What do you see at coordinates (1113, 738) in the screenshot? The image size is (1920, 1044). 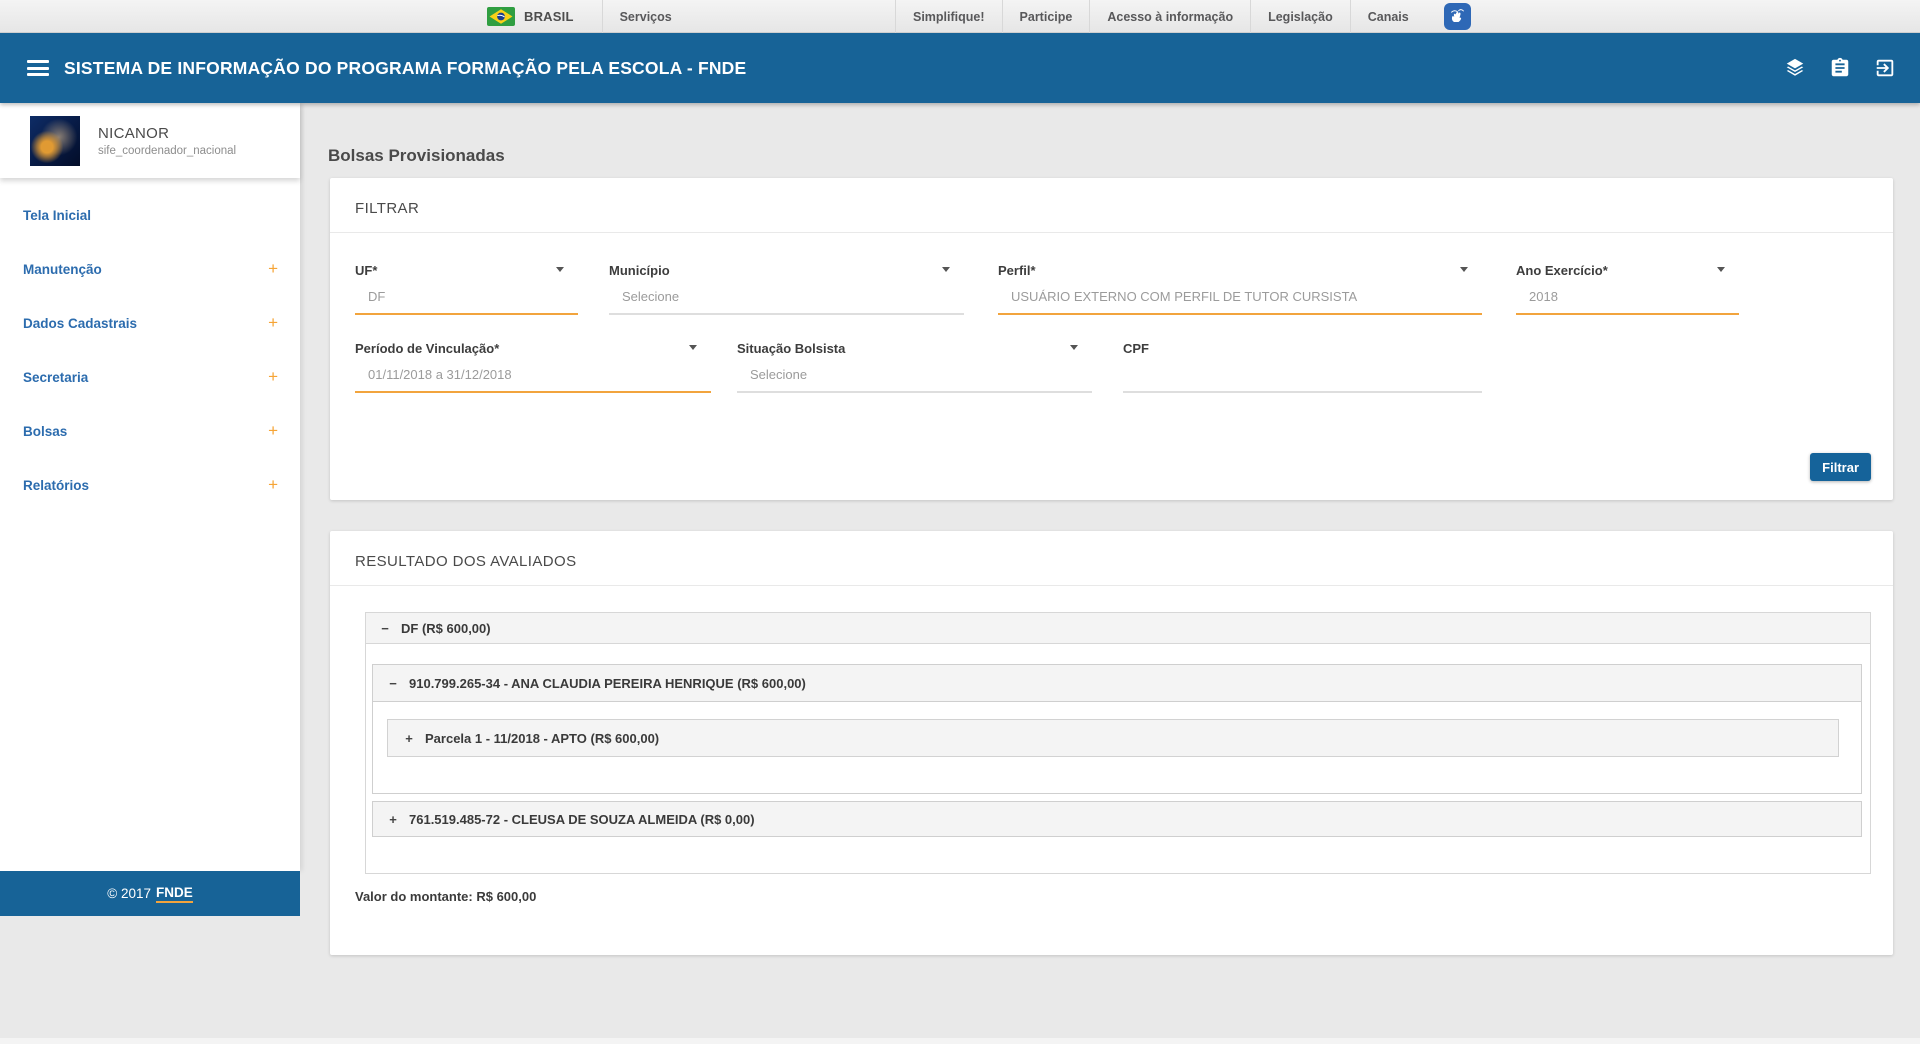 I see `tree-item-parcela: + Parcela 1 - 11/2018 - APTO (R$ 600,00)` at bounding box center [1113, 738].